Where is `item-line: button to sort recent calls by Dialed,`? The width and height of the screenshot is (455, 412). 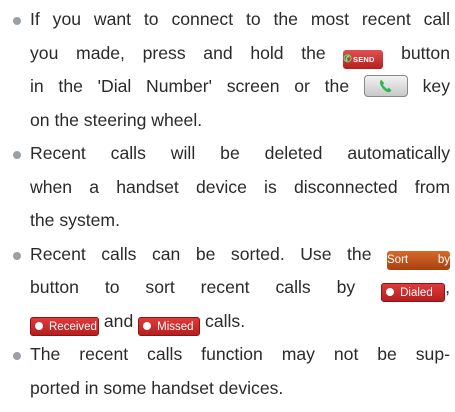
item-line: button to sort recent calls by Dialed, is located at coordinates (240, 288).